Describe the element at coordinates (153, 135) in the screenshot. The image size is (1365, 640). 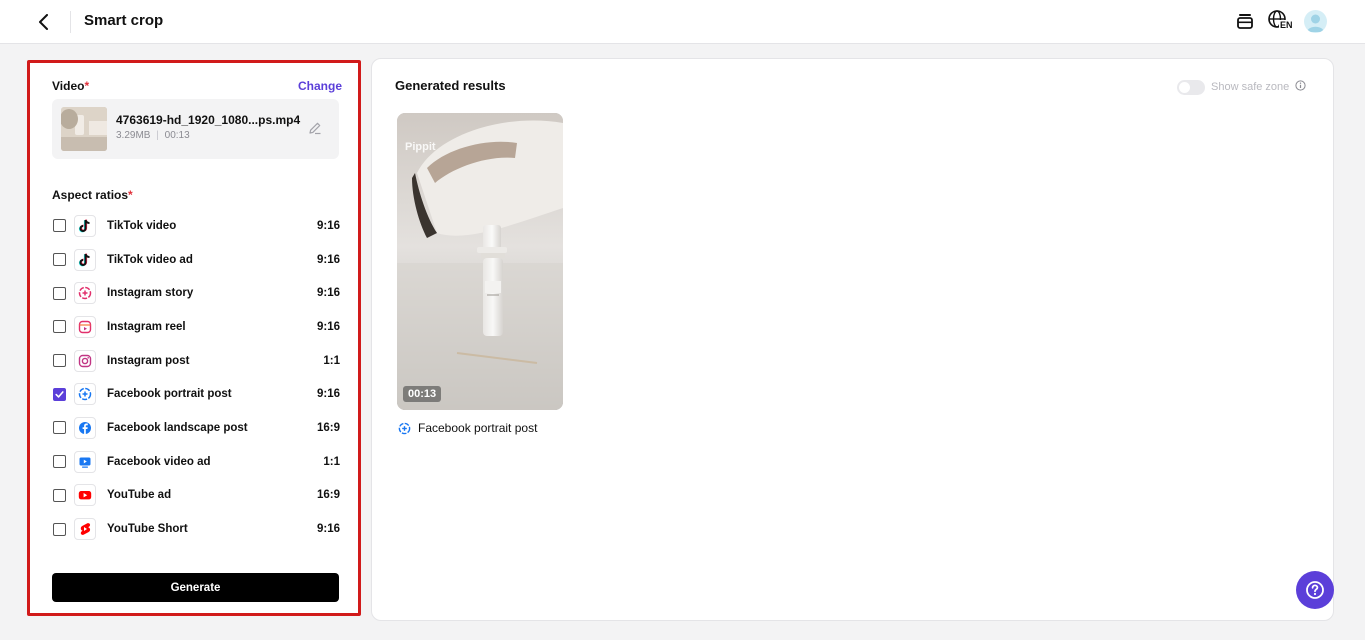
I see `video-file-meta: 3.29MB | 00:13` at that location.